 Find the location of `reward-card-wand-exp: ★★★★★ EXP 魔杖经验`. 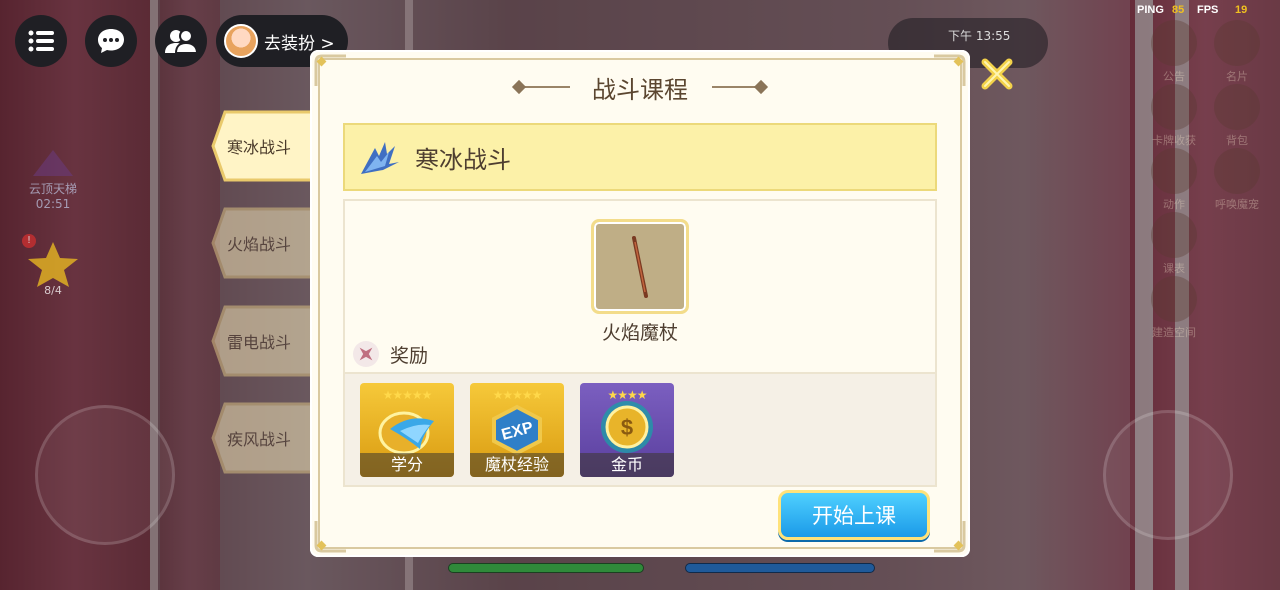

reward-card-wand-exp: ★★★★★ EXP 魔杖经验 is located at coordinates (517, 430).